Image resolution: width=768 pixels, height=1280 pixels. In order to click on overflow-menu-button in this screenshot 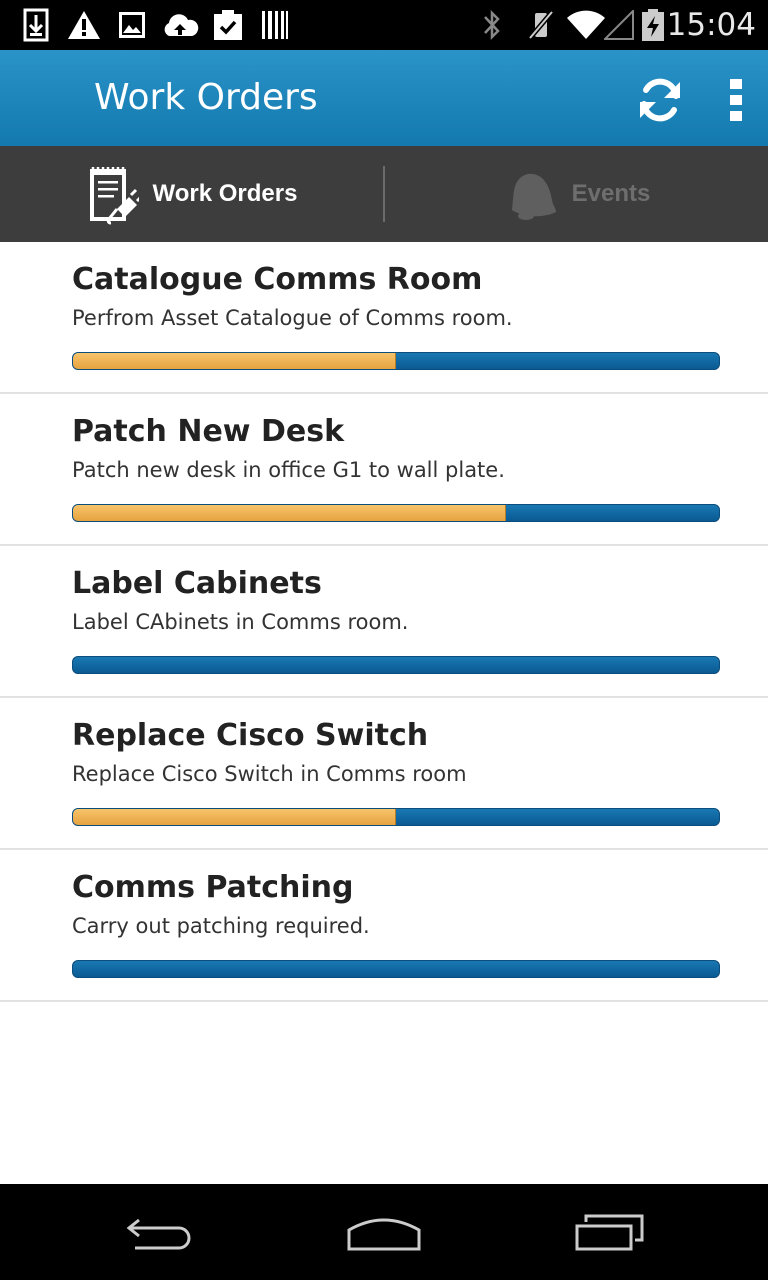, I will do `click(736, 100)`.